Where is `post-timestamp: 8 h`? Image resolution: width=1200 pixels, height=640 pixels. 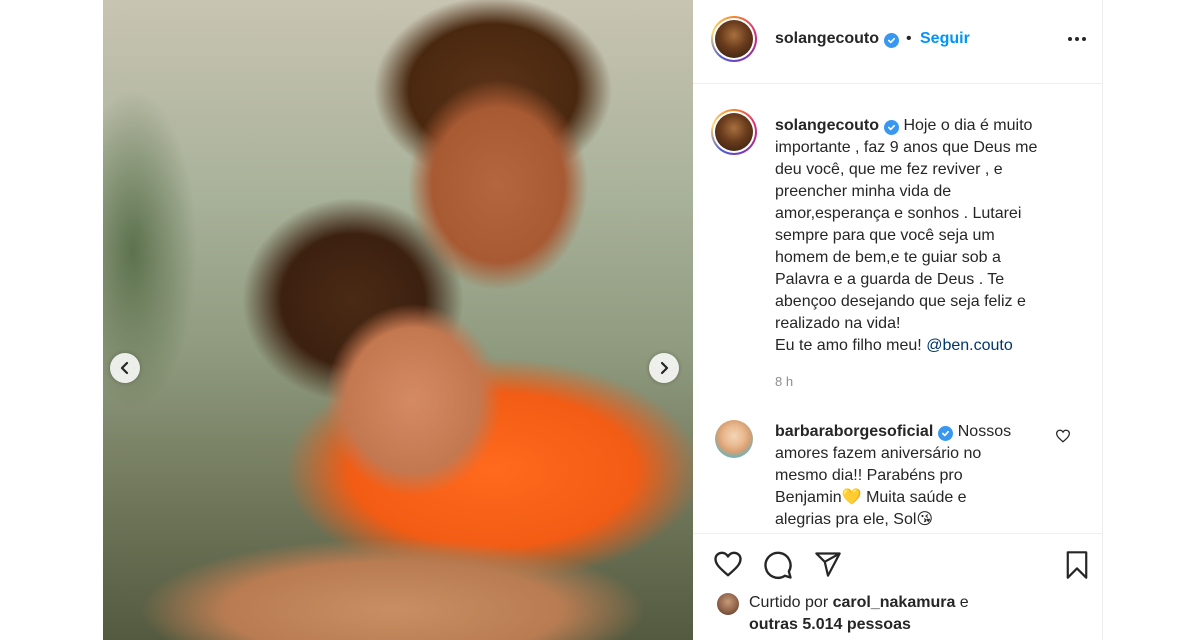 post-timestamp: 8 h is located at coordinates (784, 381).